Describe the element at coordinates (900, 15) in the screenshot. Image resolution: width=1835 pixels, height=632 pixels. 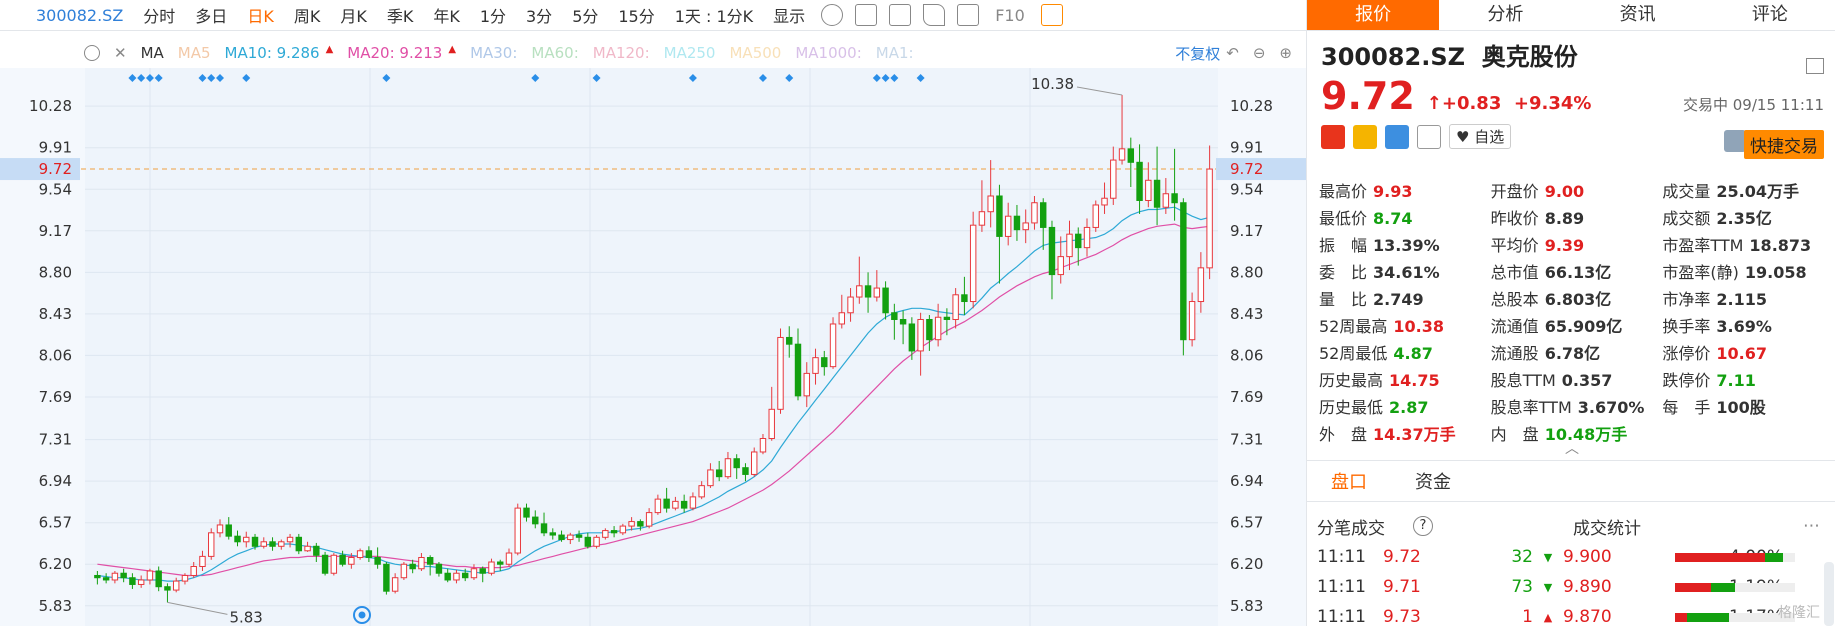
I see `camera-icon` at that location.